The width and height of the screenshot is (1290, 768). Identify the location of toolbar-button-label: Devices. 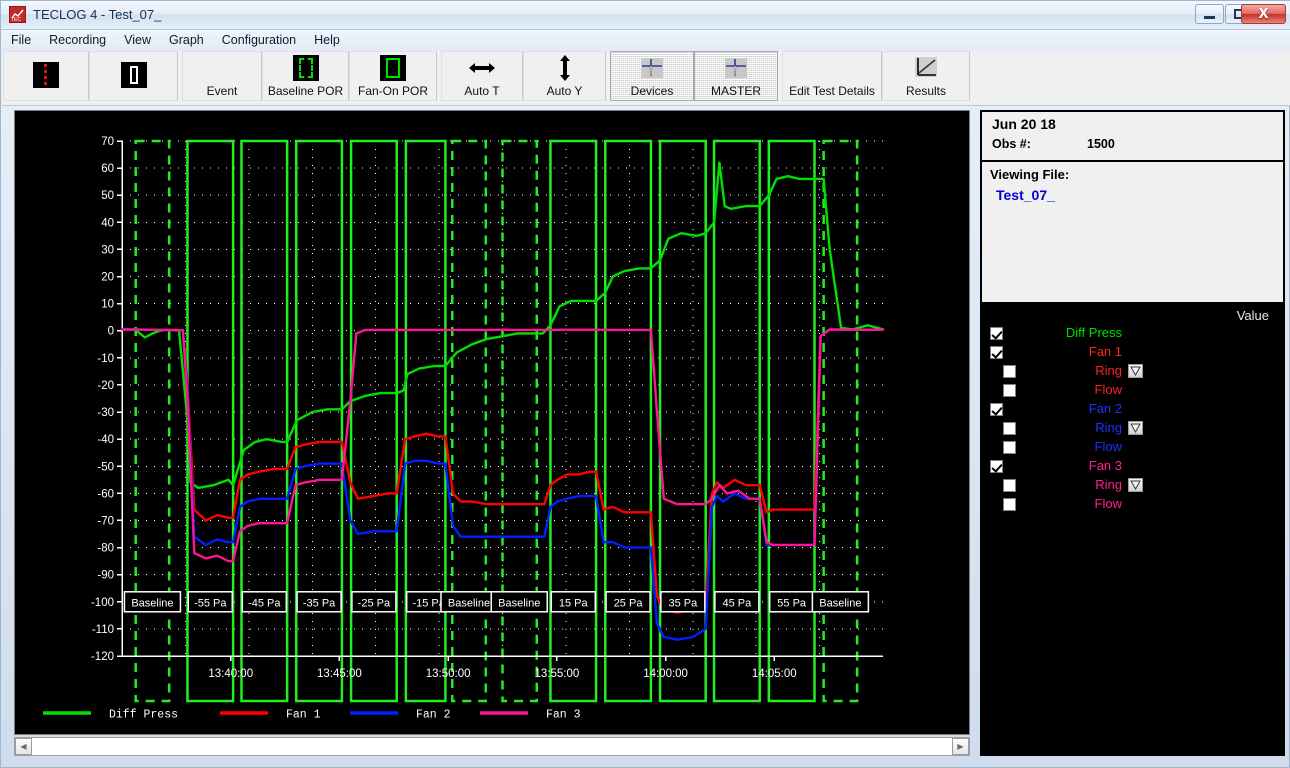
(652, 91).